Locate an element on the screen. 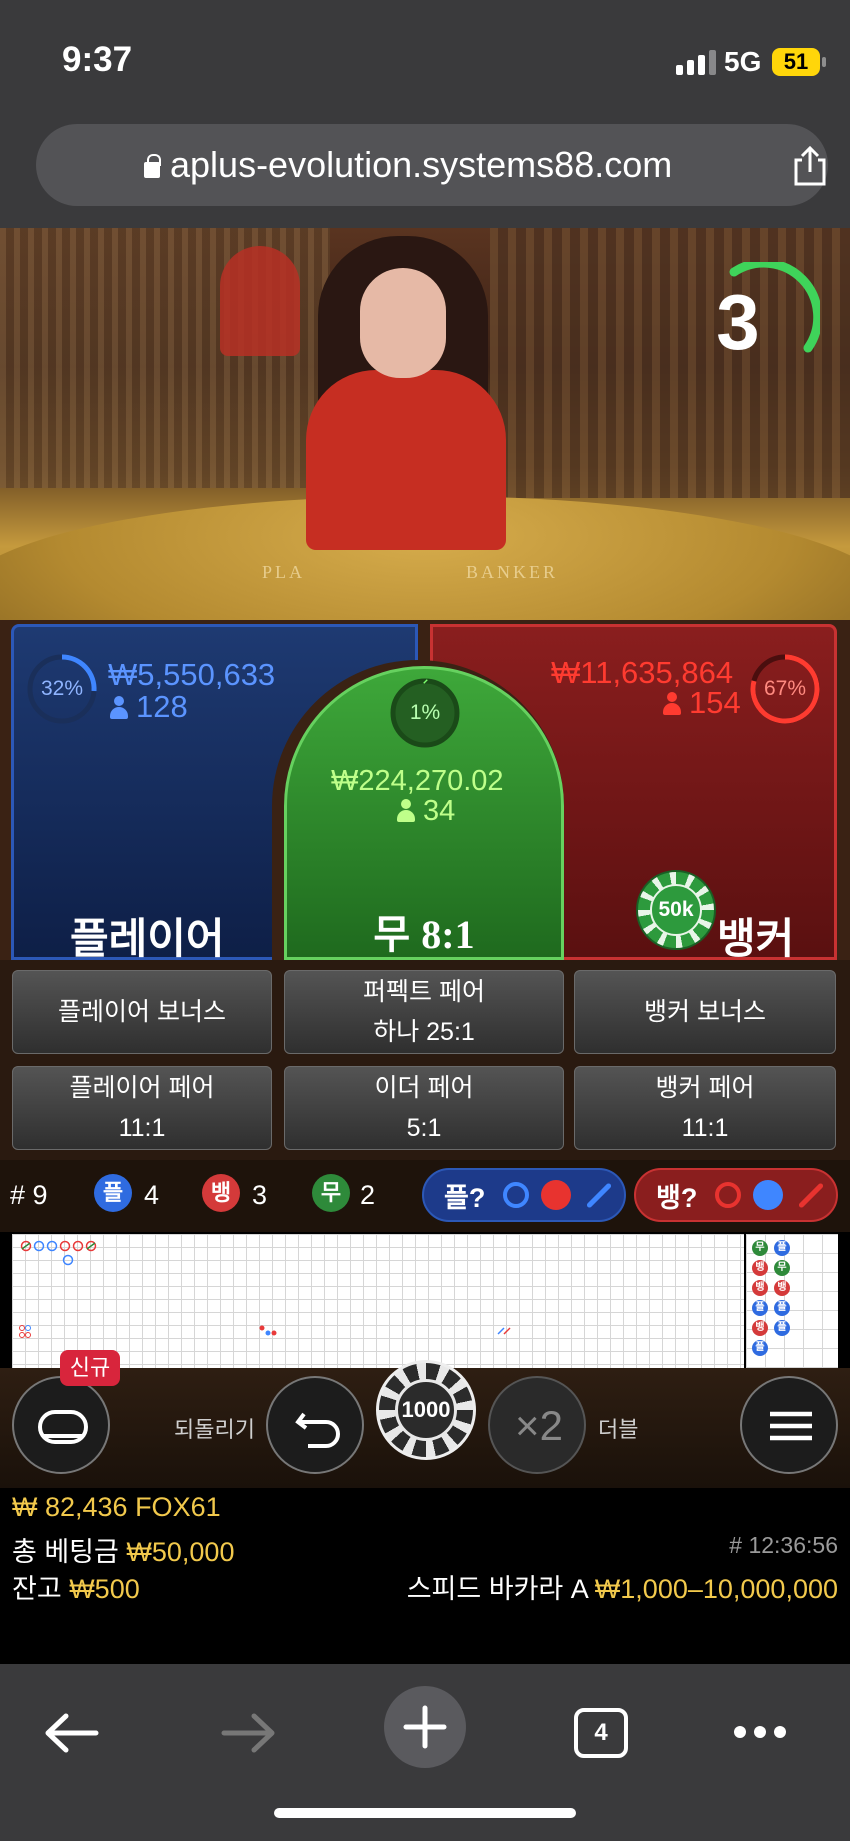 This screenshot has height=1841, width=850. remaining-value: ₩500 is located at coordinates (104, 1589).